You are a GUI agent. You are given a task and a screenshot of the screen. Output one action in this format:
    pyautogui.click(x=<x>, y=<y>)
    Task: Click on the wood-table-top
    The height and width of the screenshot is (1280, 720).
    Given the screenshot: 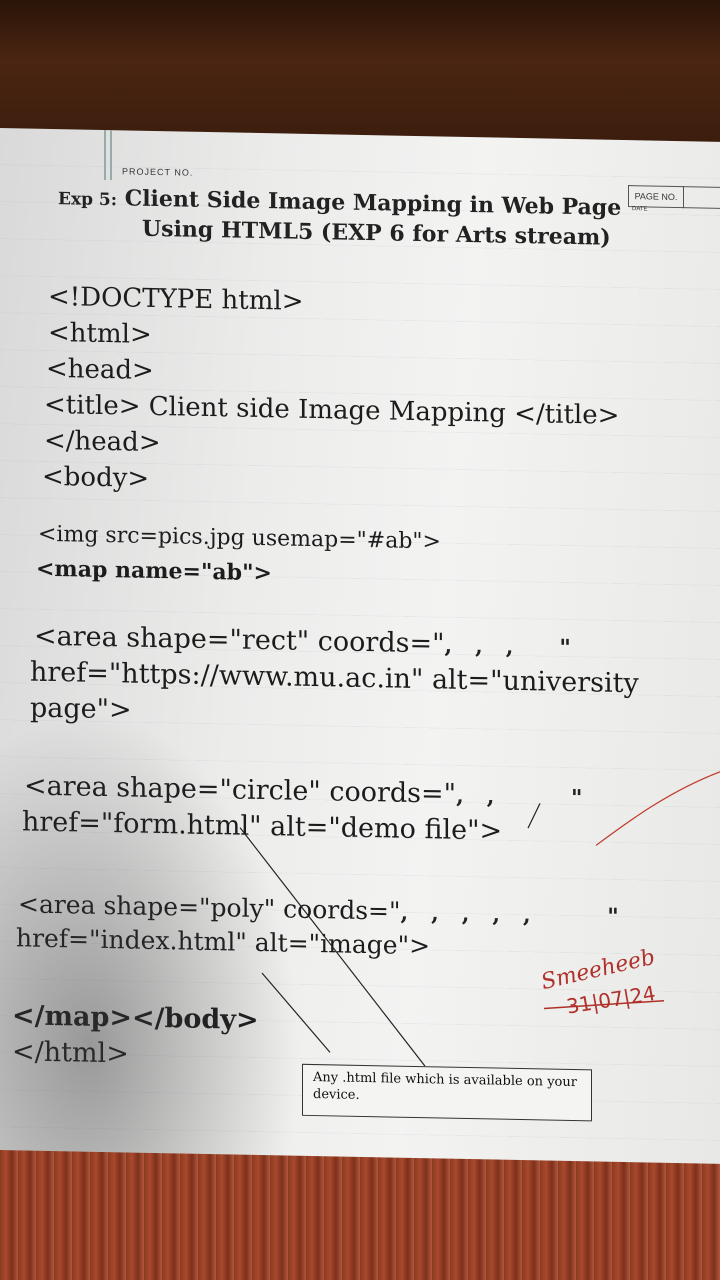 What is the action you would take?
    pyautogui.click(x=360, y=75)
    